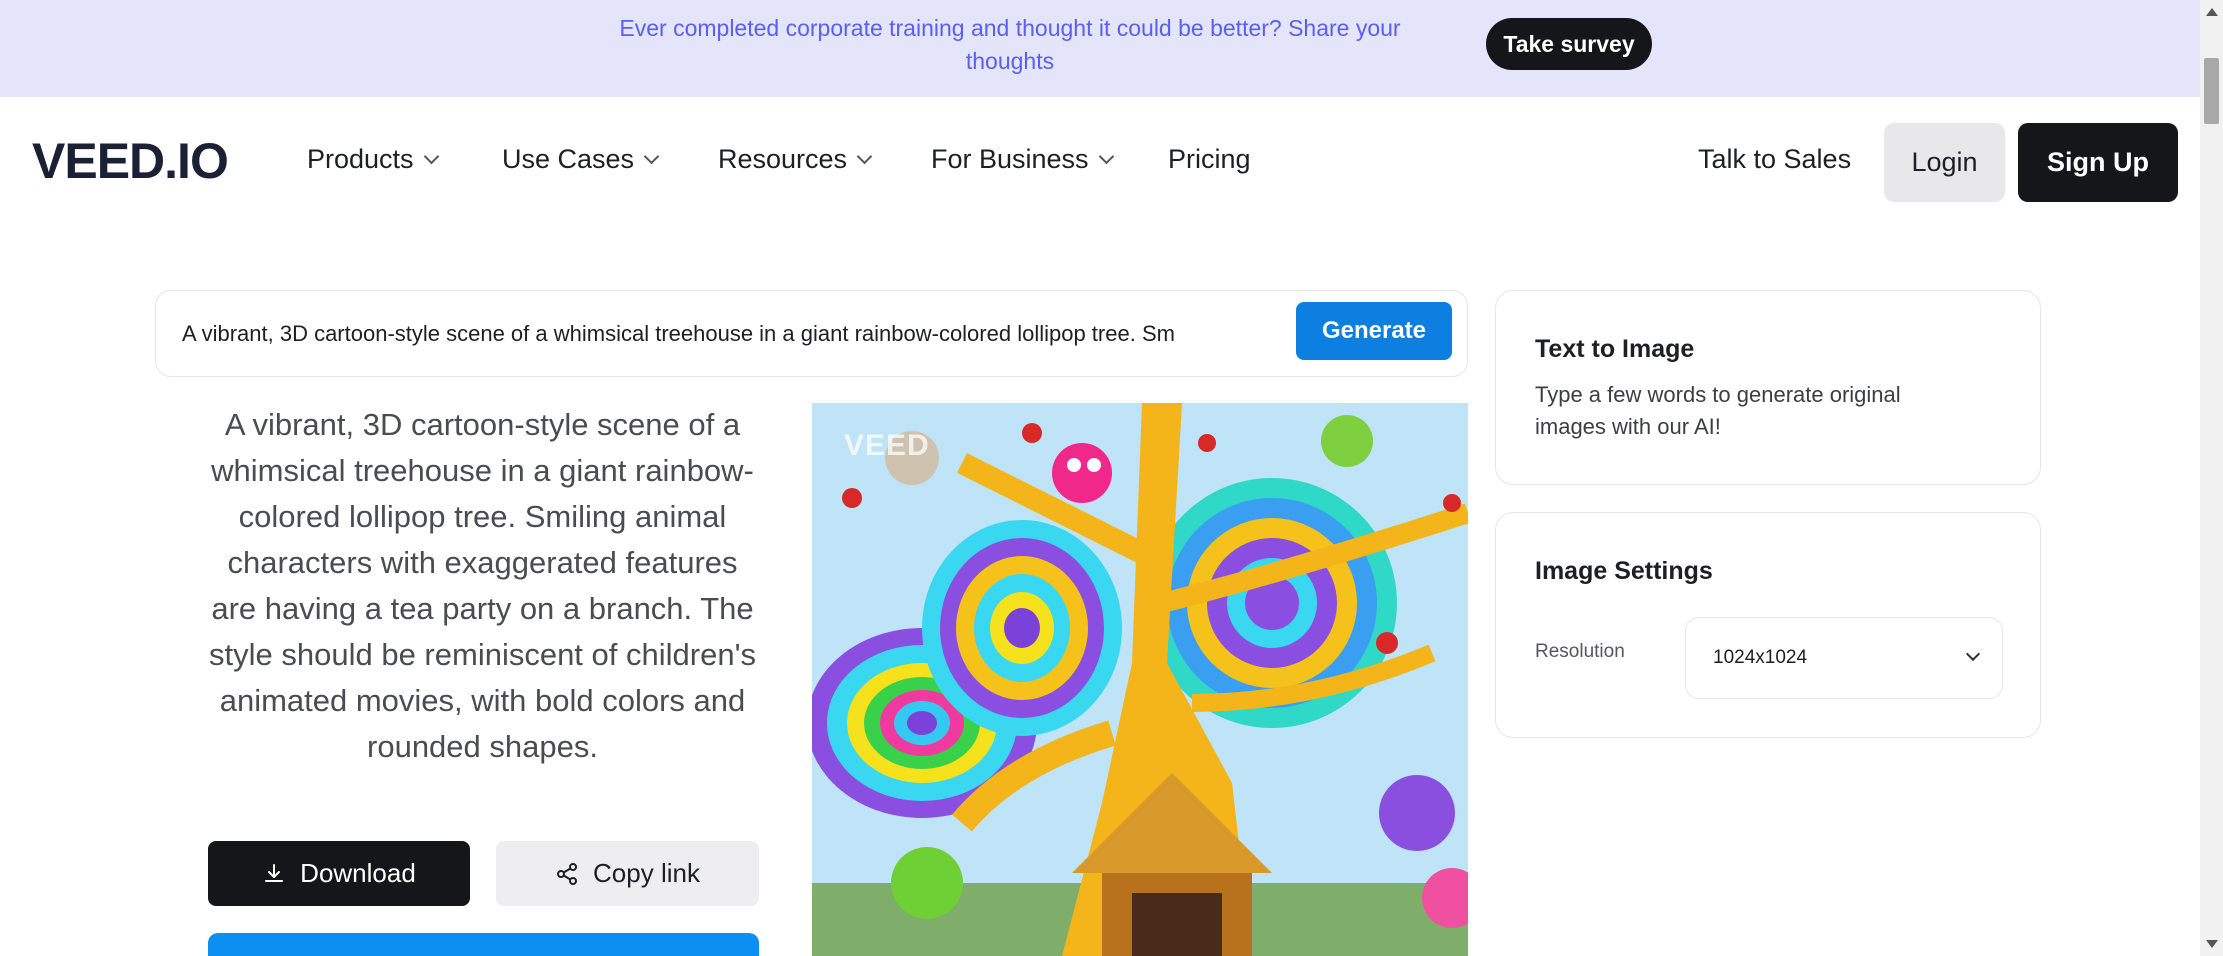  I want to click on nav-pricing: Pricing, so click(1209, 159).